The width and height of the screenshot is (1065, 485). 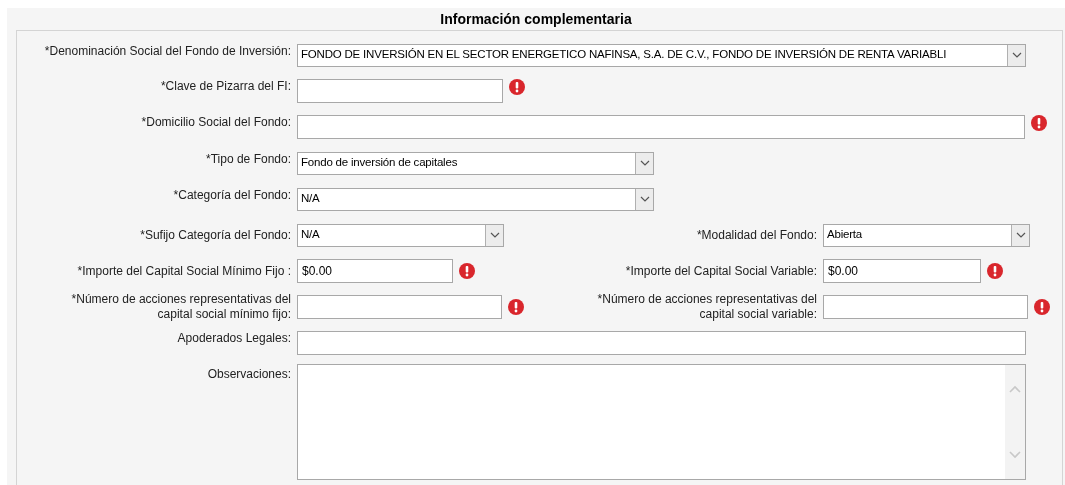 What do you see at coordinates (926, 235) in the screenshot?
I see `select-field: Abierta` at bounding box center [926, 235].